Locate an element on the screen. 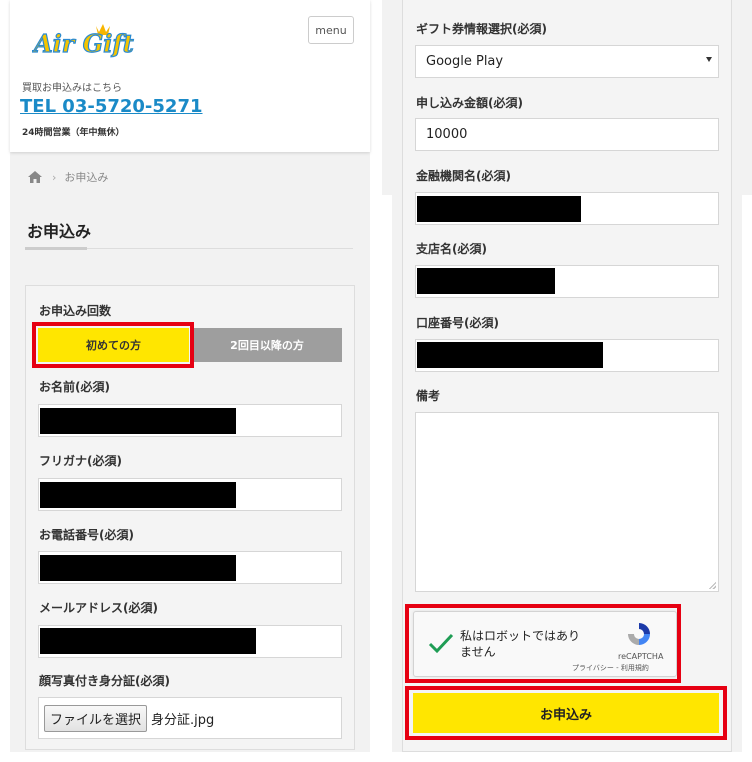  logo-text: Air Gift is located at coordinates (83, 43).